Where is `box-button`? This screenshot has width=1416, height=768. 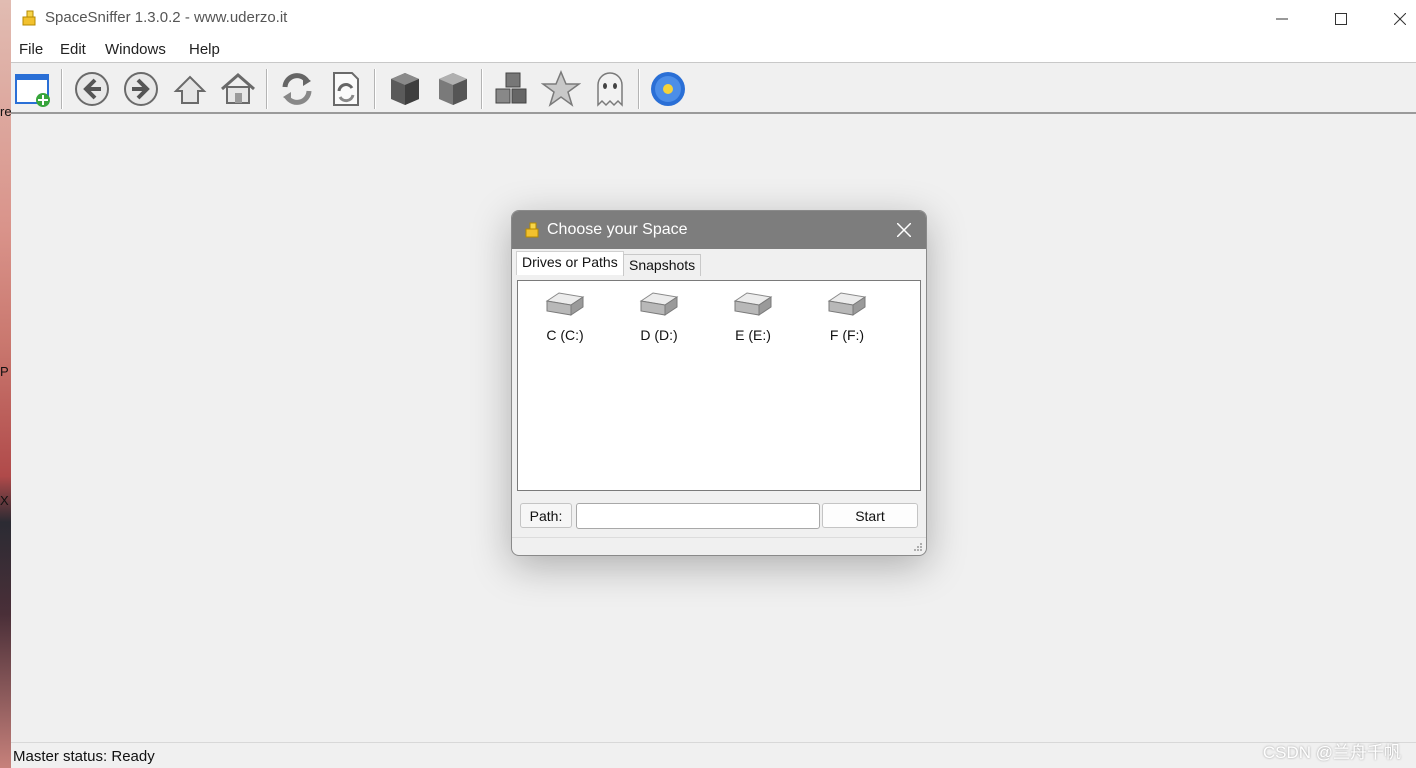 box-button is located at coordinates (405, 89).